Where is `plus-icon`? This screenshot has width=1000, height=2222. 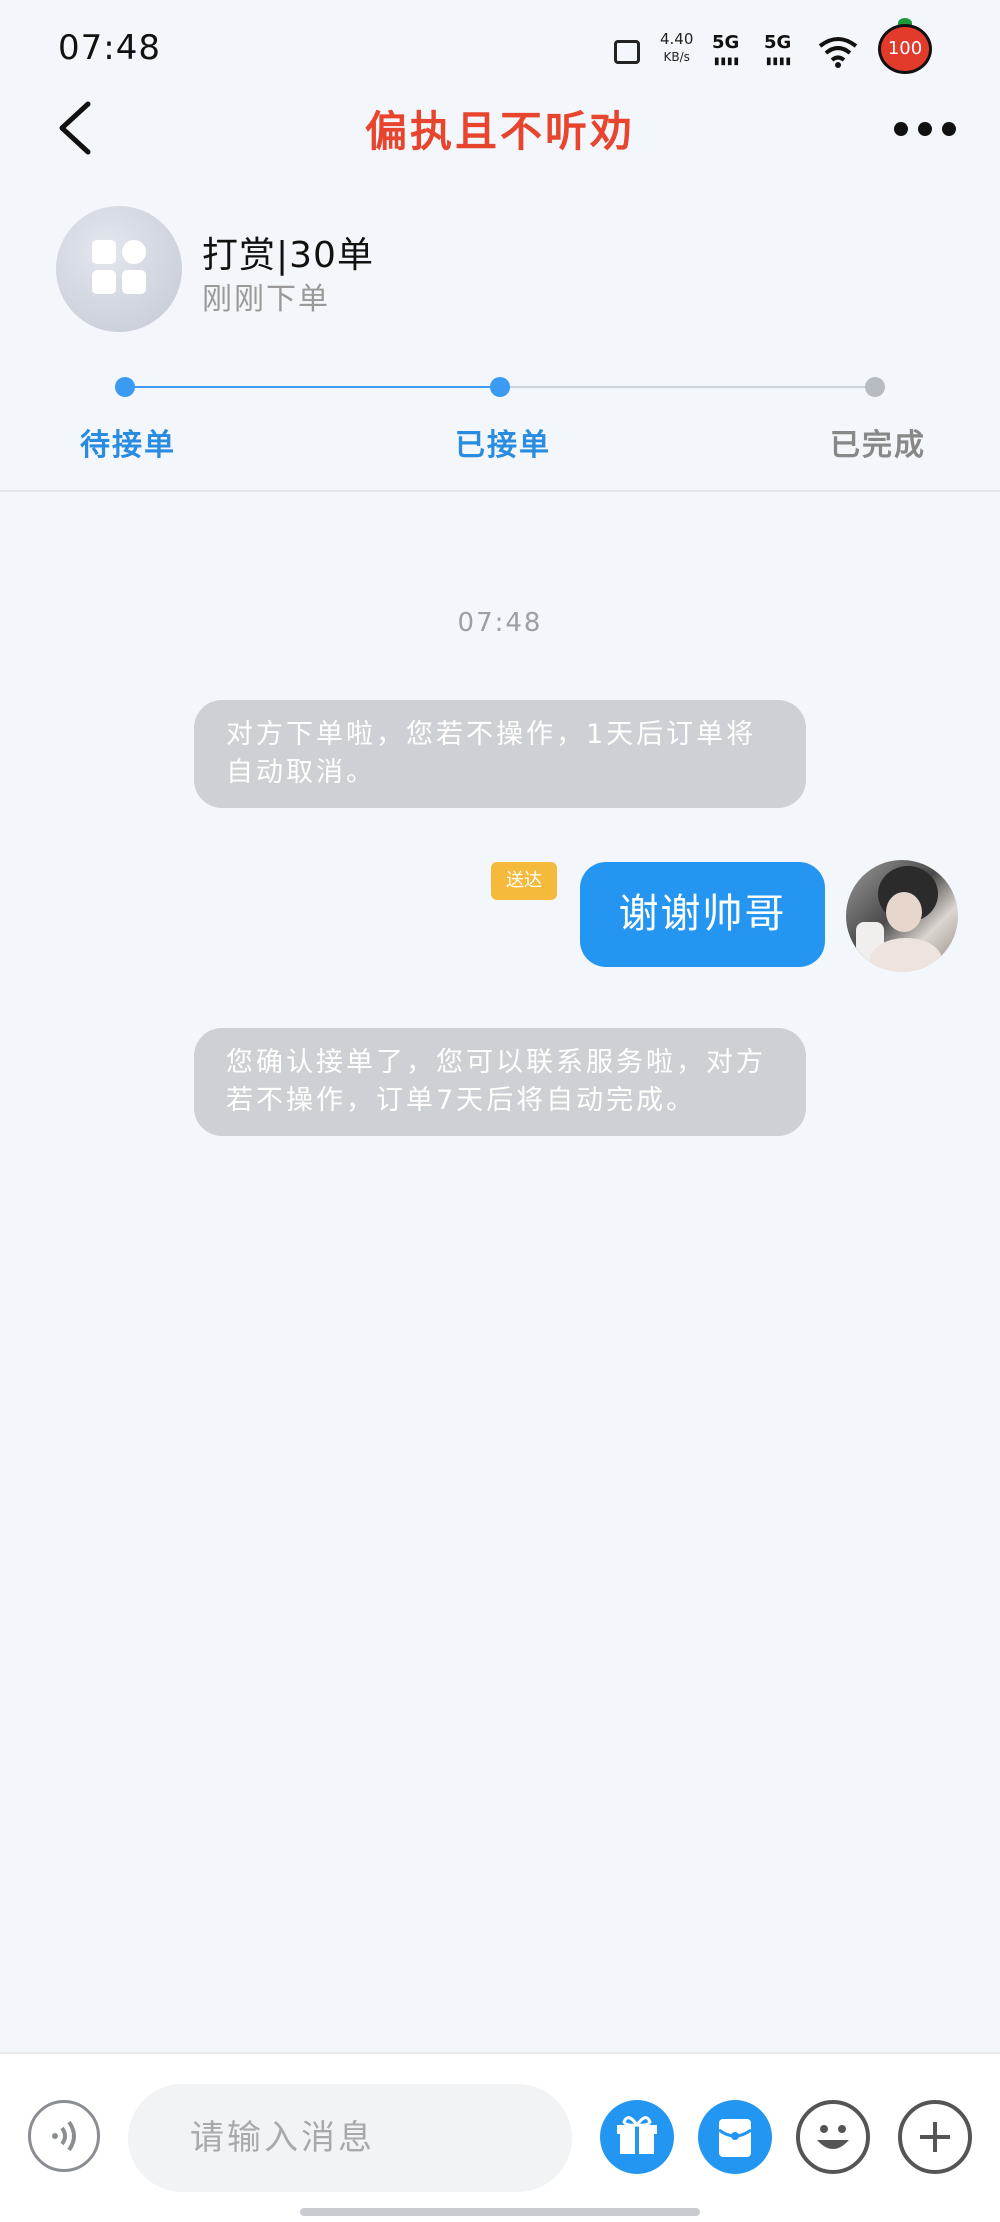 plus-icon is located at coordinates (935, 2137).